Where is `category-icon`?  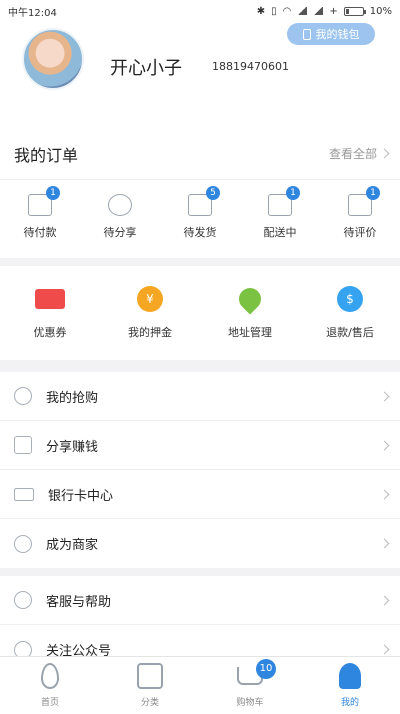
category-icon is located at coordinates (150, 676).